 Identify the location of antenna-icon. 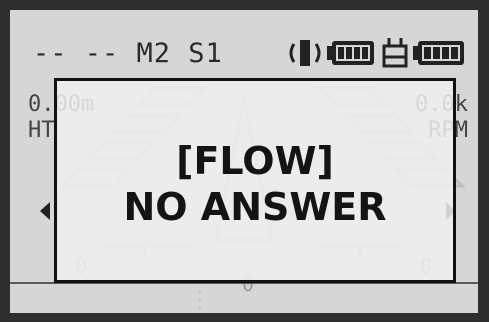
(305, 53).